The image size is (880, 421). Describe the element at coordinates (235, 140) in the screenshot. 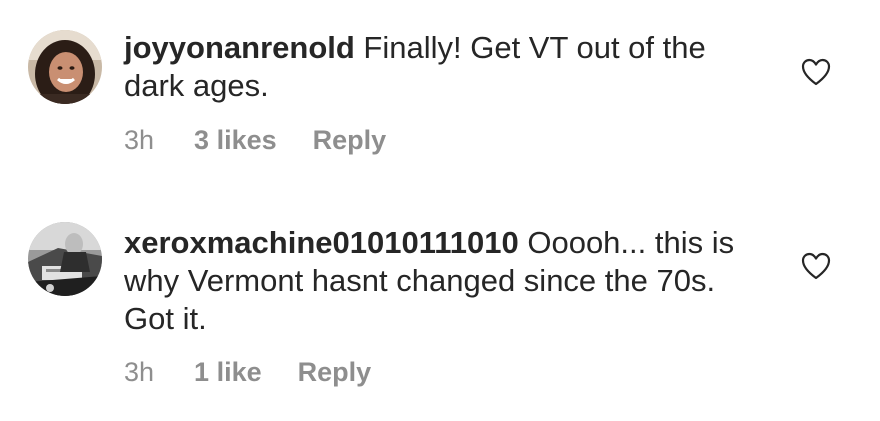

I see `comment-likes-count: 3 likes` at that location.